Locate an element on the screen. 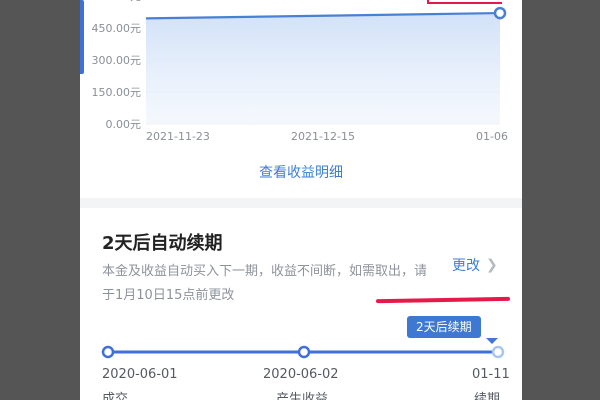 This screenshot has width=600, height=400. latest-point-marker is located at coordinates (500, 13).